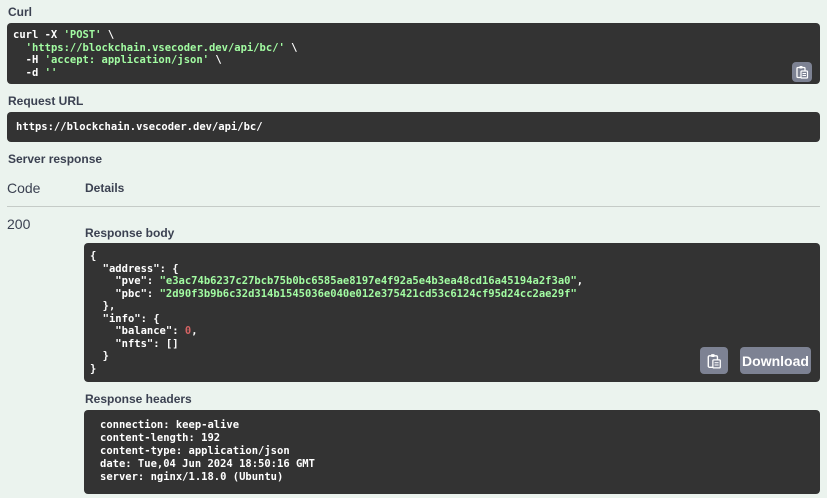 The width and height of the screenshot is (827, 498). What do you see at coordinates (416, 60) in the screenshot?
I see `curl-line-3: -H 'accept: application/json' \` at bounding box center [416, 60].